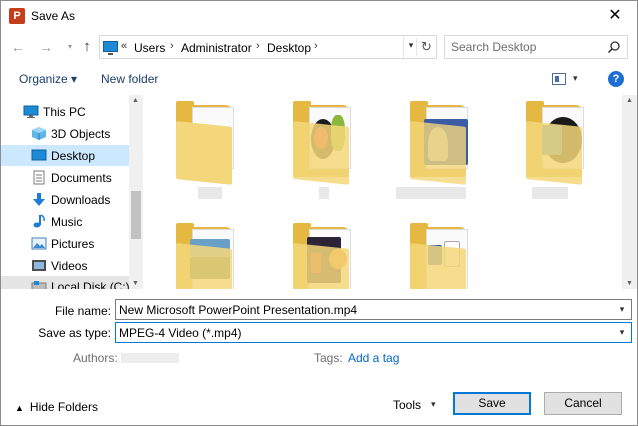 The image size is (638, 426). Describe the element at coordinates (17, 16) in the screenshot. I see `powerpoint-app-icon: P` at that location.